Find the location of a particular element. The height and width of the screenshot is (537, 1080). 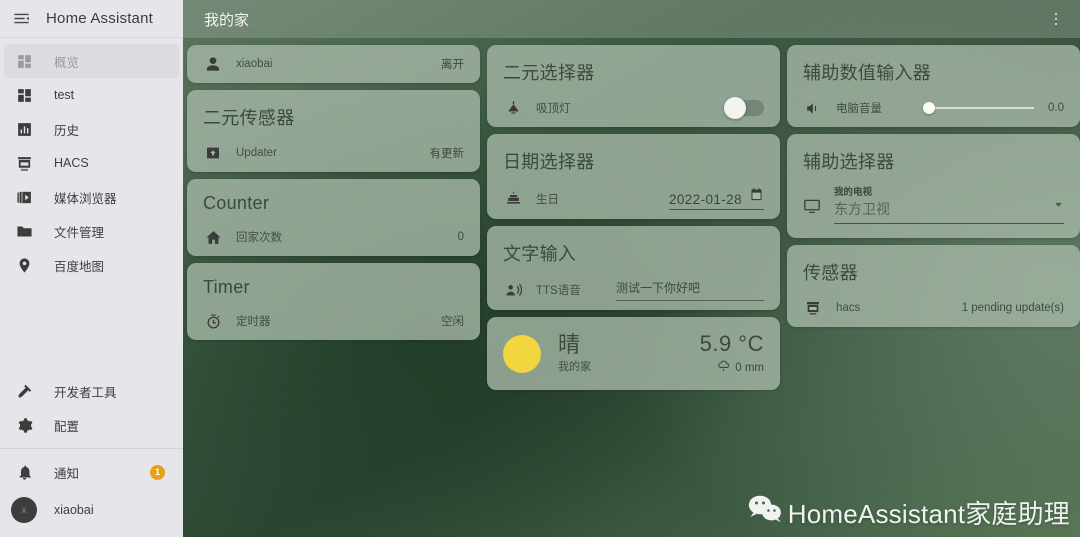

sidebar-item-label: 历史 is located at coordinates (67, 130).